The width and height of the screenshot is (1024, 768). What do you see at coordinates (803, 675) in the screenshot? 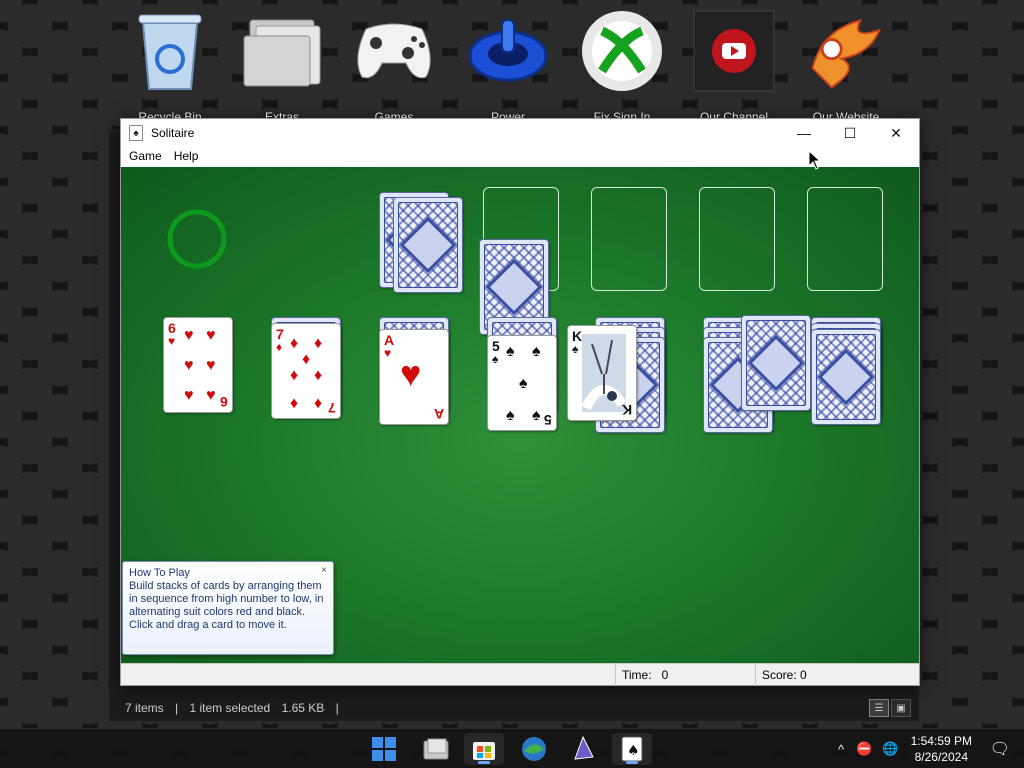
I see `score-value: 0` at bounding box center [803, 675].